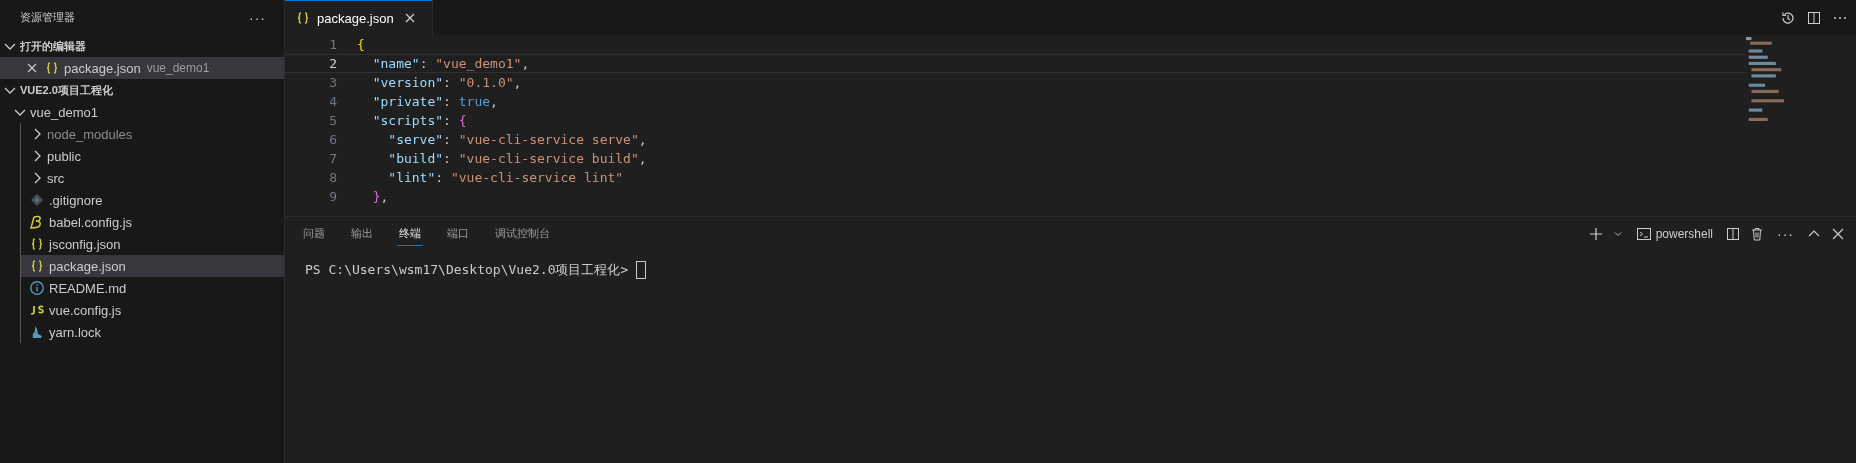  What do you see at coordinates (1814, 17) in the screenshot?
I see `split-editor-icon` at bounding box center [1814, 17].